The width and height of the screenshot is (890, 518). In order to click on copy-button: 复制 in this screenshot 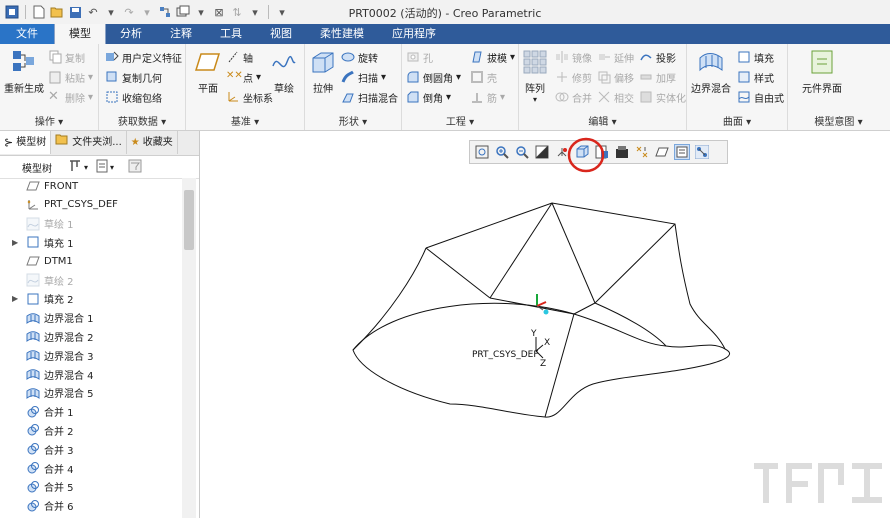, I will do `click(66, 57)`.